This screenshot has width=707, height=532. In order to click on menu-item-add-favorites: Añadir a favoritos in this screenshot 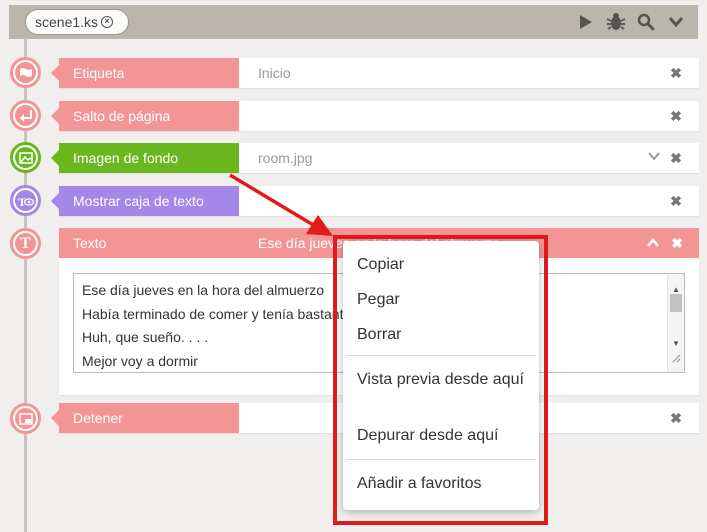, I will do `click(441, 480)`.